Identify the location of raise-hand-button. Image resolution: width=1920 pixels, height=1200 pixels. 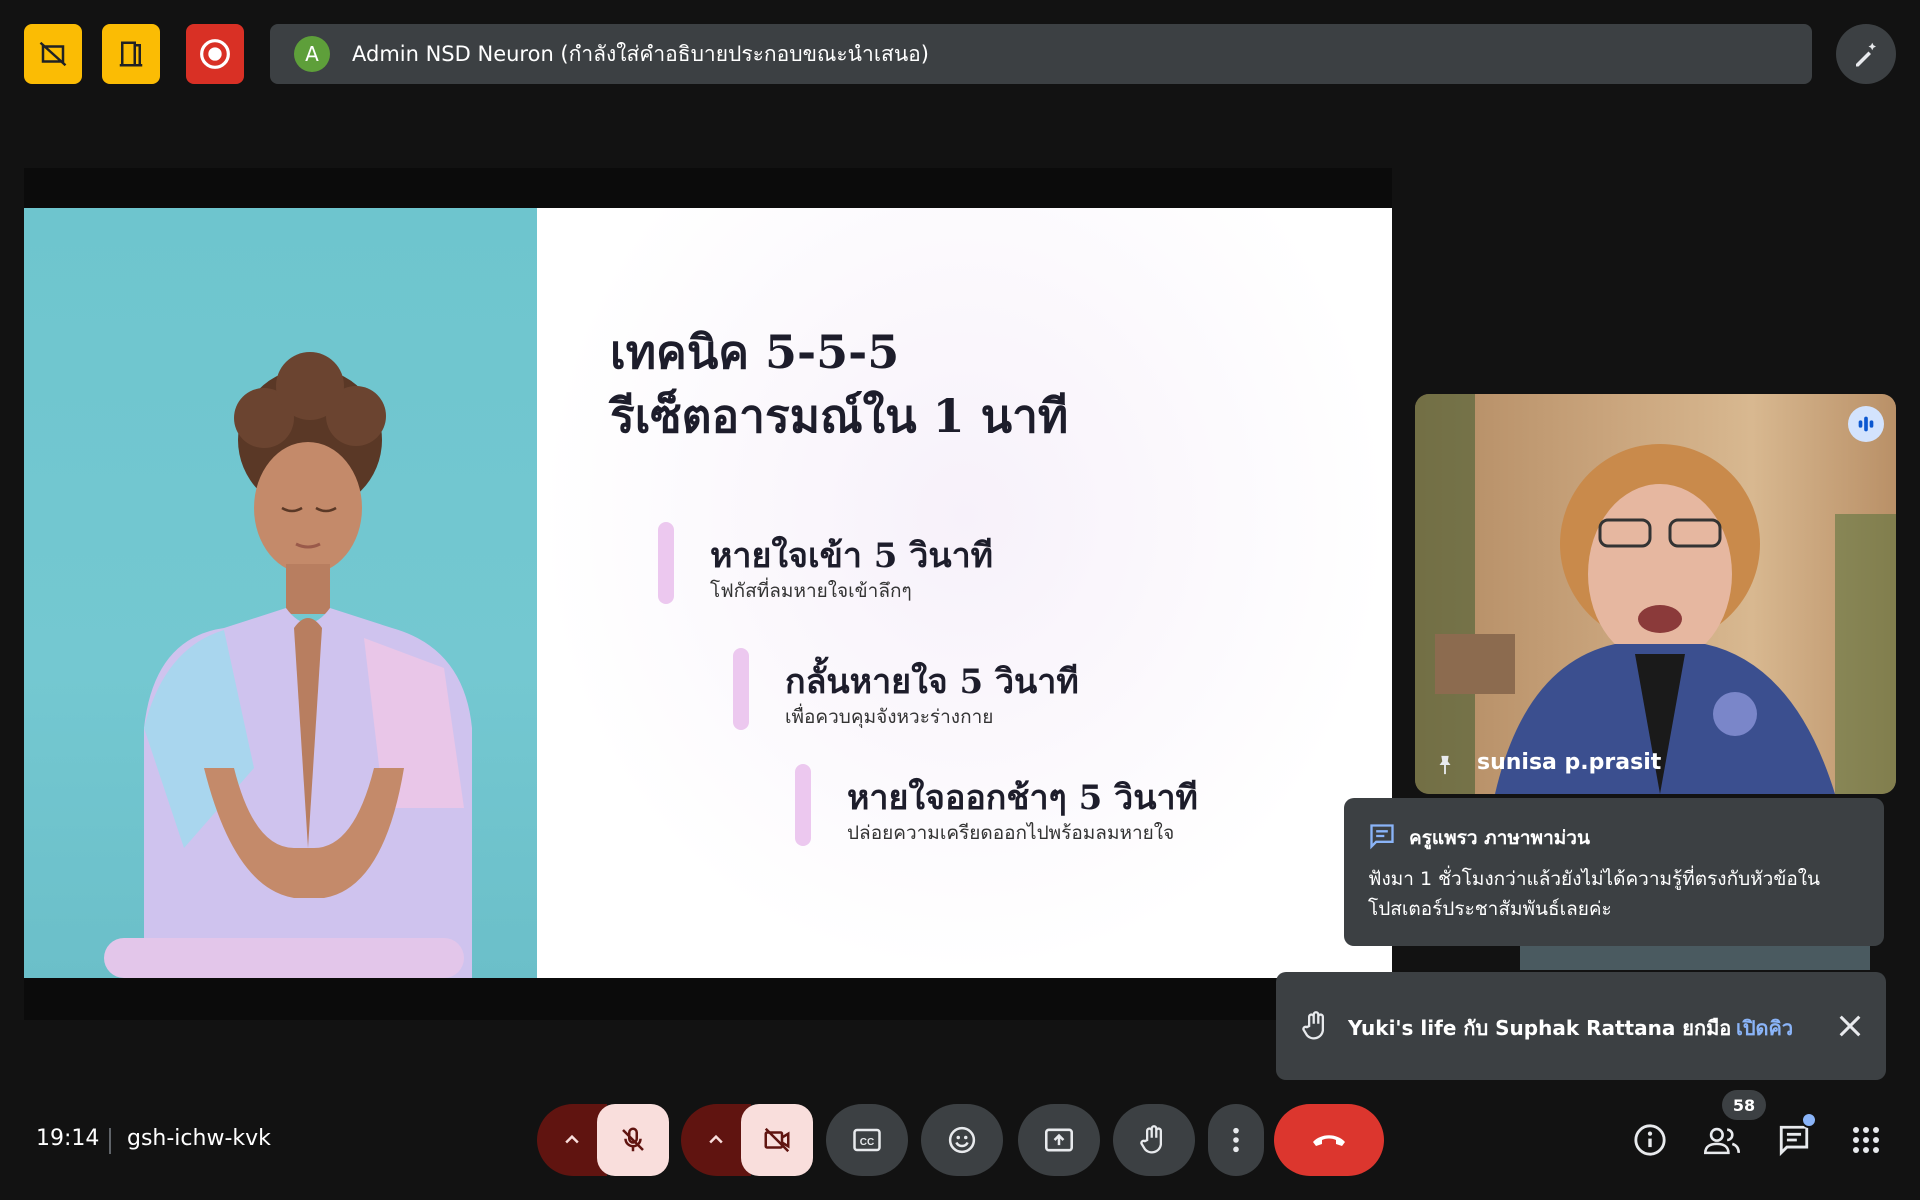
(1154, 1140).